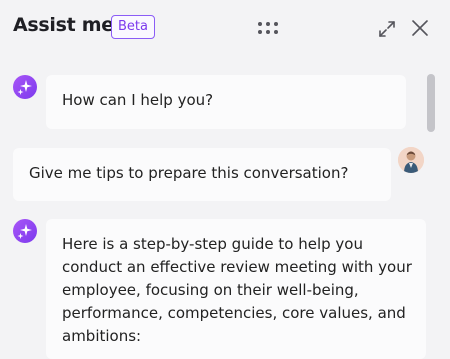 The image size is (450, 359). Describe the element at coordinates (420, 28) in the screenshot. I see `close-icon` at that location.